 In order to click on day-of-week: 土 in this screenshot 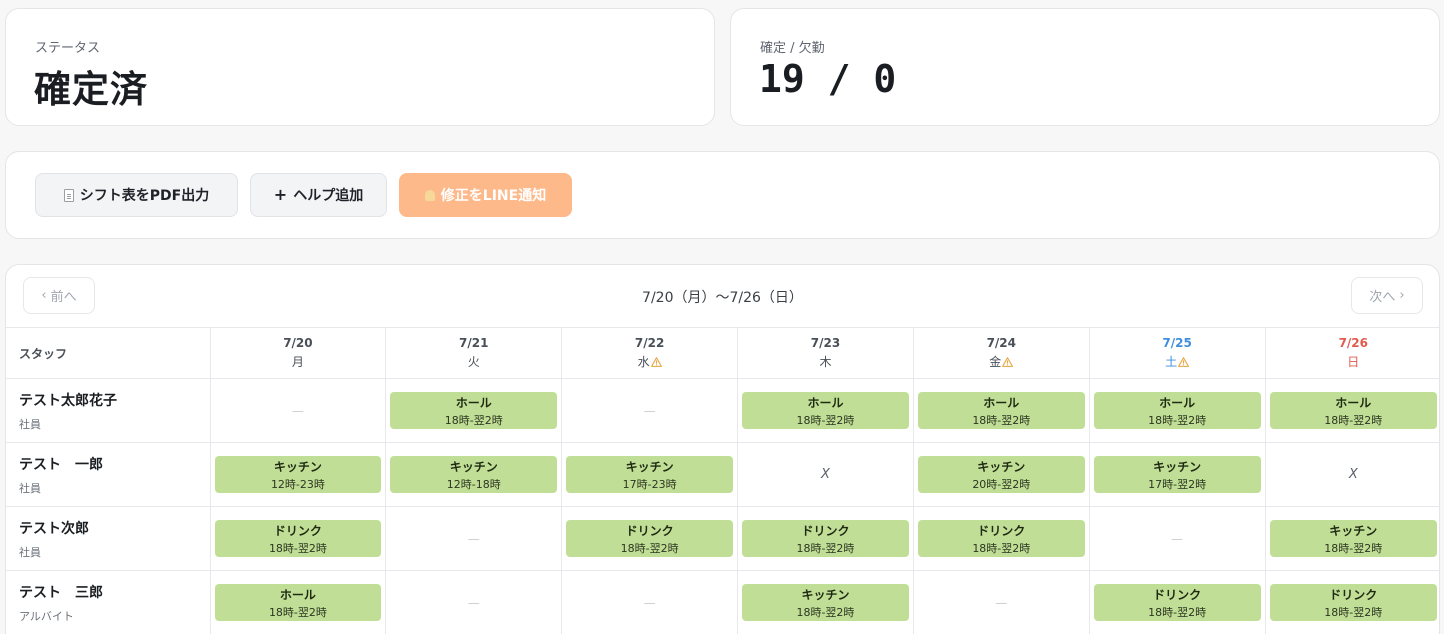, I will do `click(1177, 361)`.